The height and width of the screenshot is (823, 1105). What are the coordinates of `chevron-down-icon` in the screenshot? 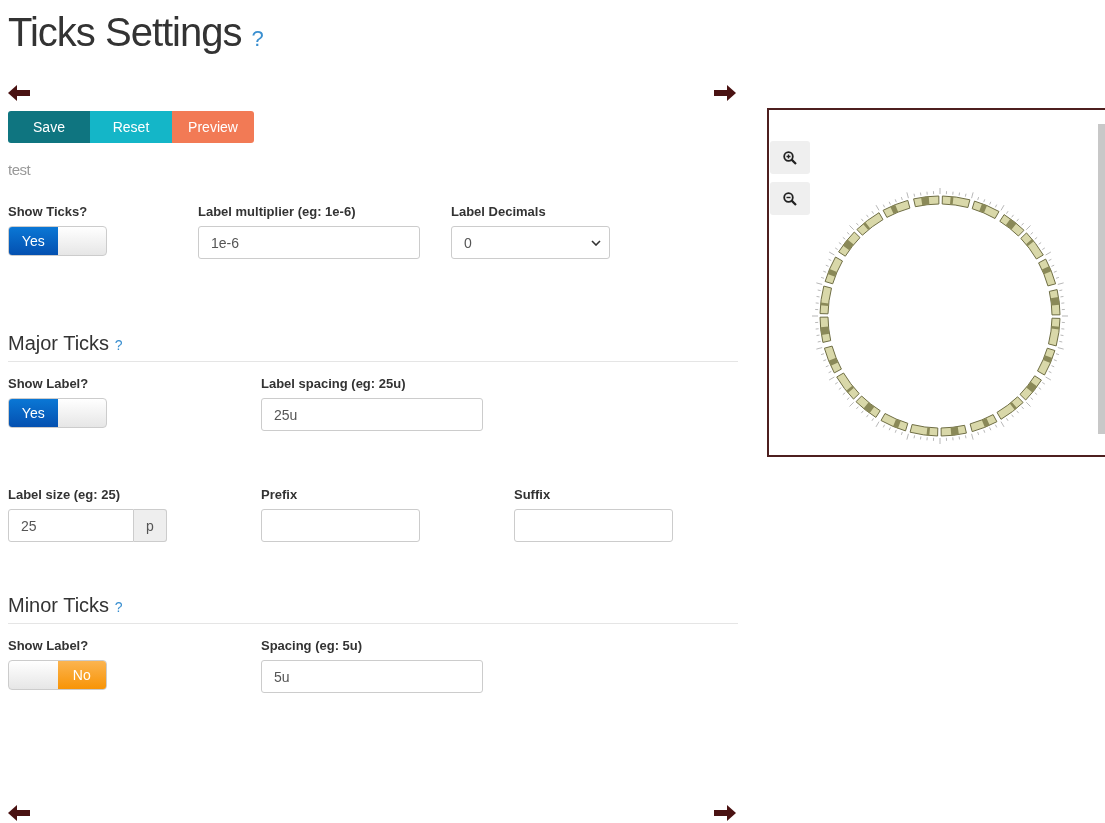 It's located at (596, 242).